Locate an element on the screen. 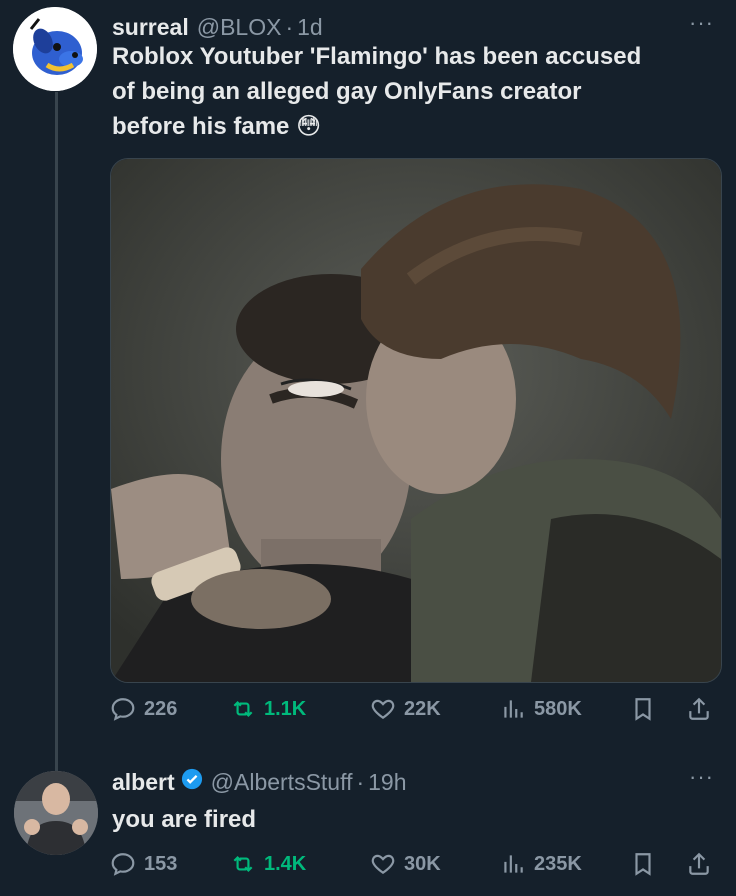 The height and width of the screenshot is (896, 736). reply-action-bar: 153 1.4K 30K 235K is located at coordinates (415, 864).